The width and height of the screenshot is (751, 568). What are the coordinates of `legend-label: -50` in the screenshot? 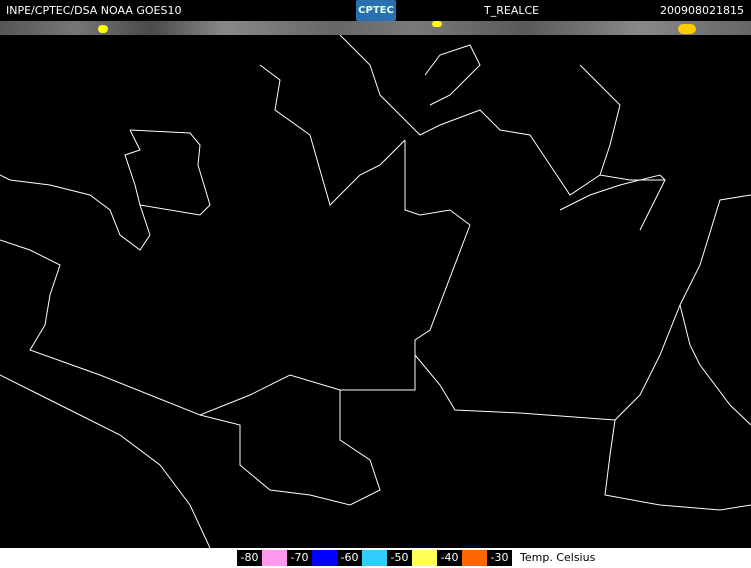 It's located at (399, 558).